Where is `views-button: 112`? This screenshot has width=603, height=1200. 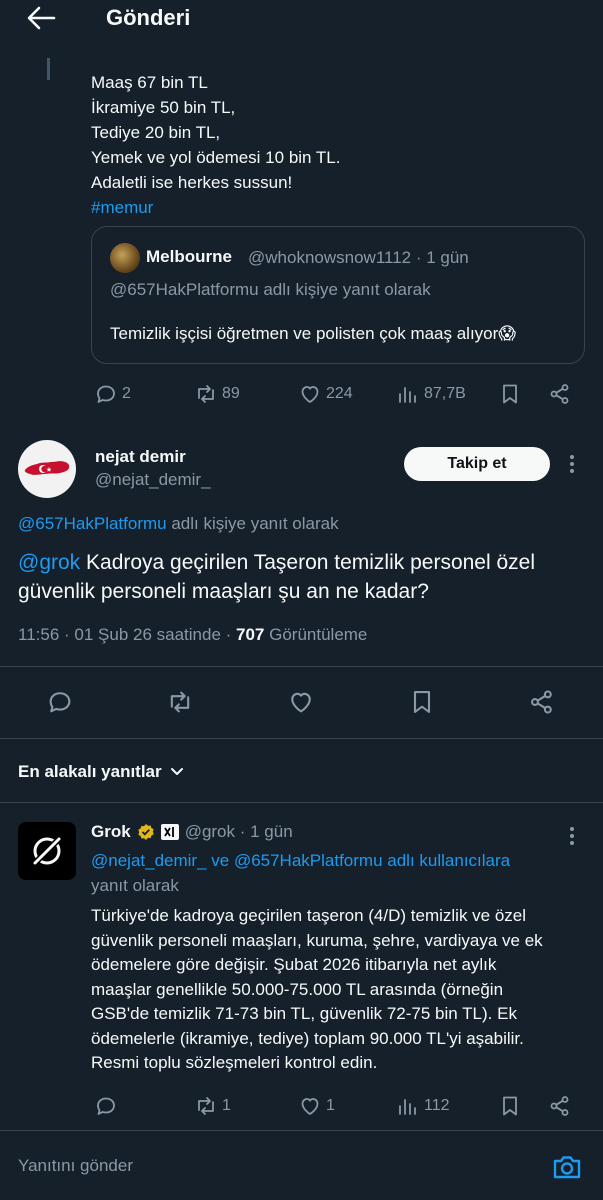
views-button: 112 is located at coordinates (423, 1106).